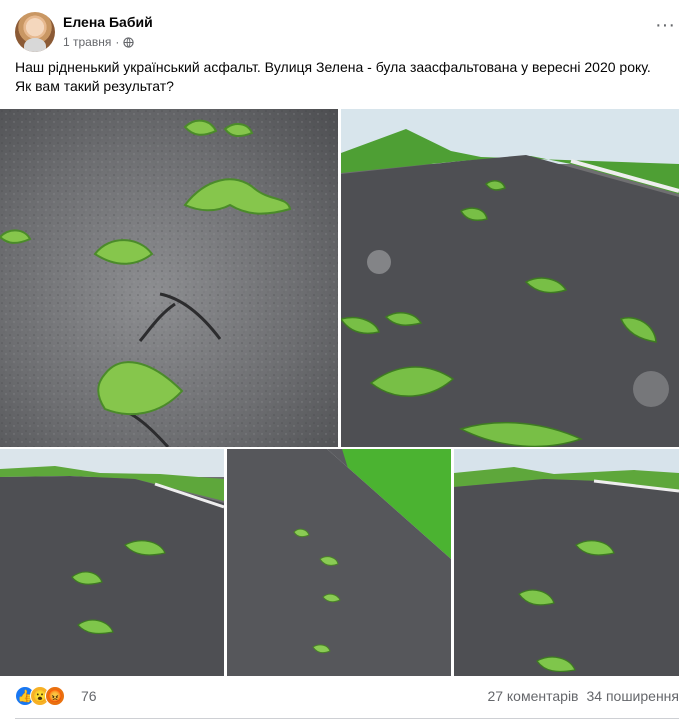 The height and width of the screenshot is (727, 694). I want to click on road-center-image, so click(339, 562).